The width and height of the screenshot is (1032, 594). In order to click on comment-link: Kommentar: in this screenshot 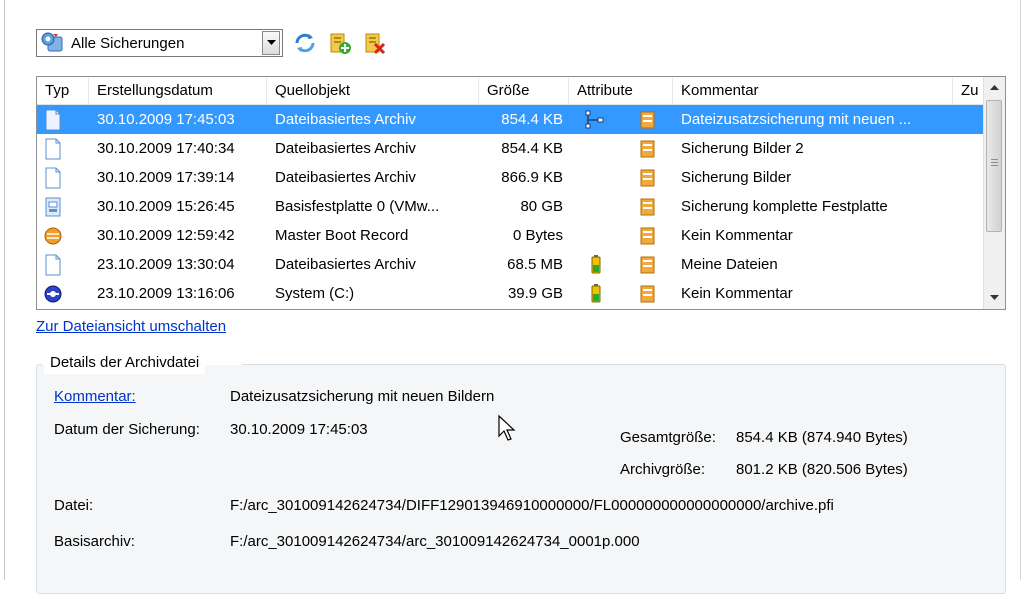, I will do `click(95, 396)`.